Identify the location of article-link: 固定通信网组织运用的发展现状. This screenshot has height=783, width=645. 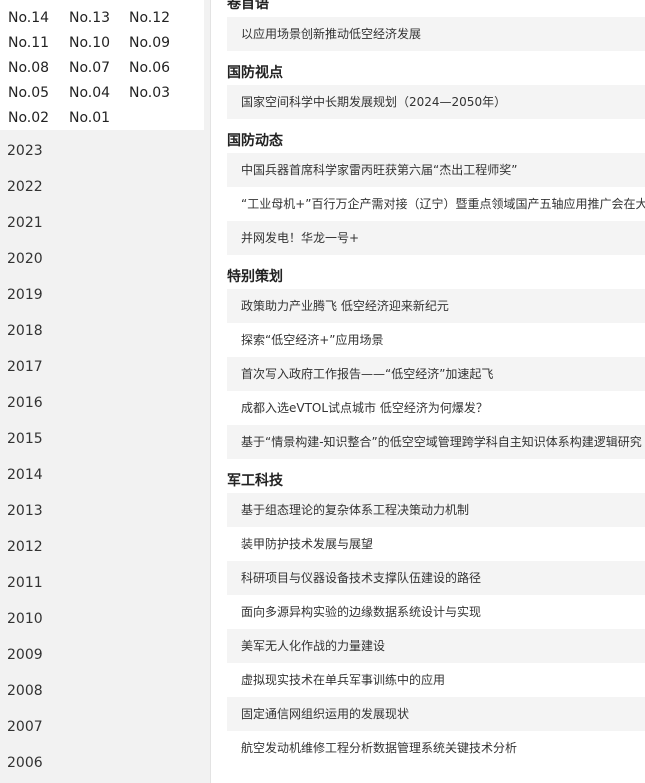
(436, 714).